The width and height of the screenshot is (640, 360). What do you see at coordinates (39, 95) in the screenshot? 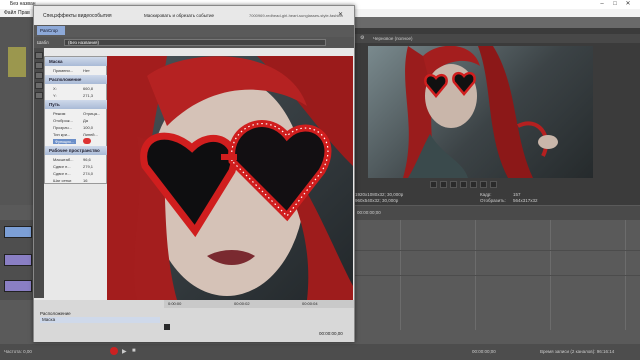
I see `hand-tool-icon` at bounding box center [39, 95].